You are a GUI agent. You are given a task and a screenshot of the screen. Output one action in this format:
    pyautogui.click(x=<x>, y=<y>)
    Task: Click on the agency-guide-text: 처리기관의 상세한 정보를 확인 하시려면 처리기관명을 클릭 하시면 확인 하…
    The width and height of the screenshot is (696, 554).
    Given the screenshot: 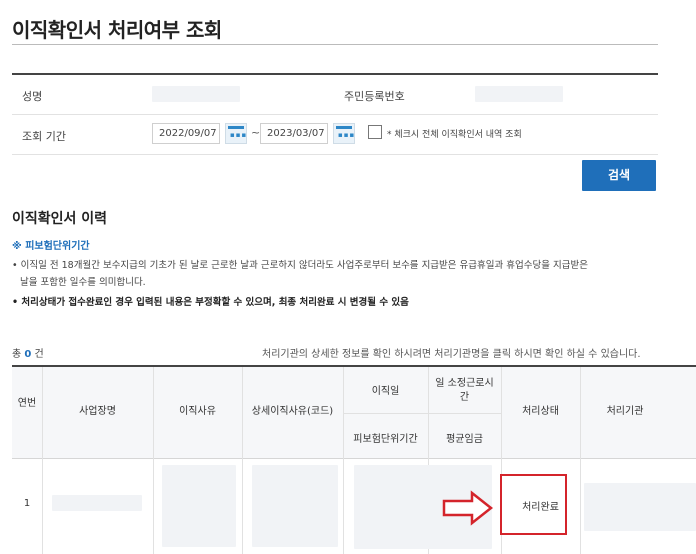 What is the action you would take?
    pyautogui.click(x=451, y=354)
    